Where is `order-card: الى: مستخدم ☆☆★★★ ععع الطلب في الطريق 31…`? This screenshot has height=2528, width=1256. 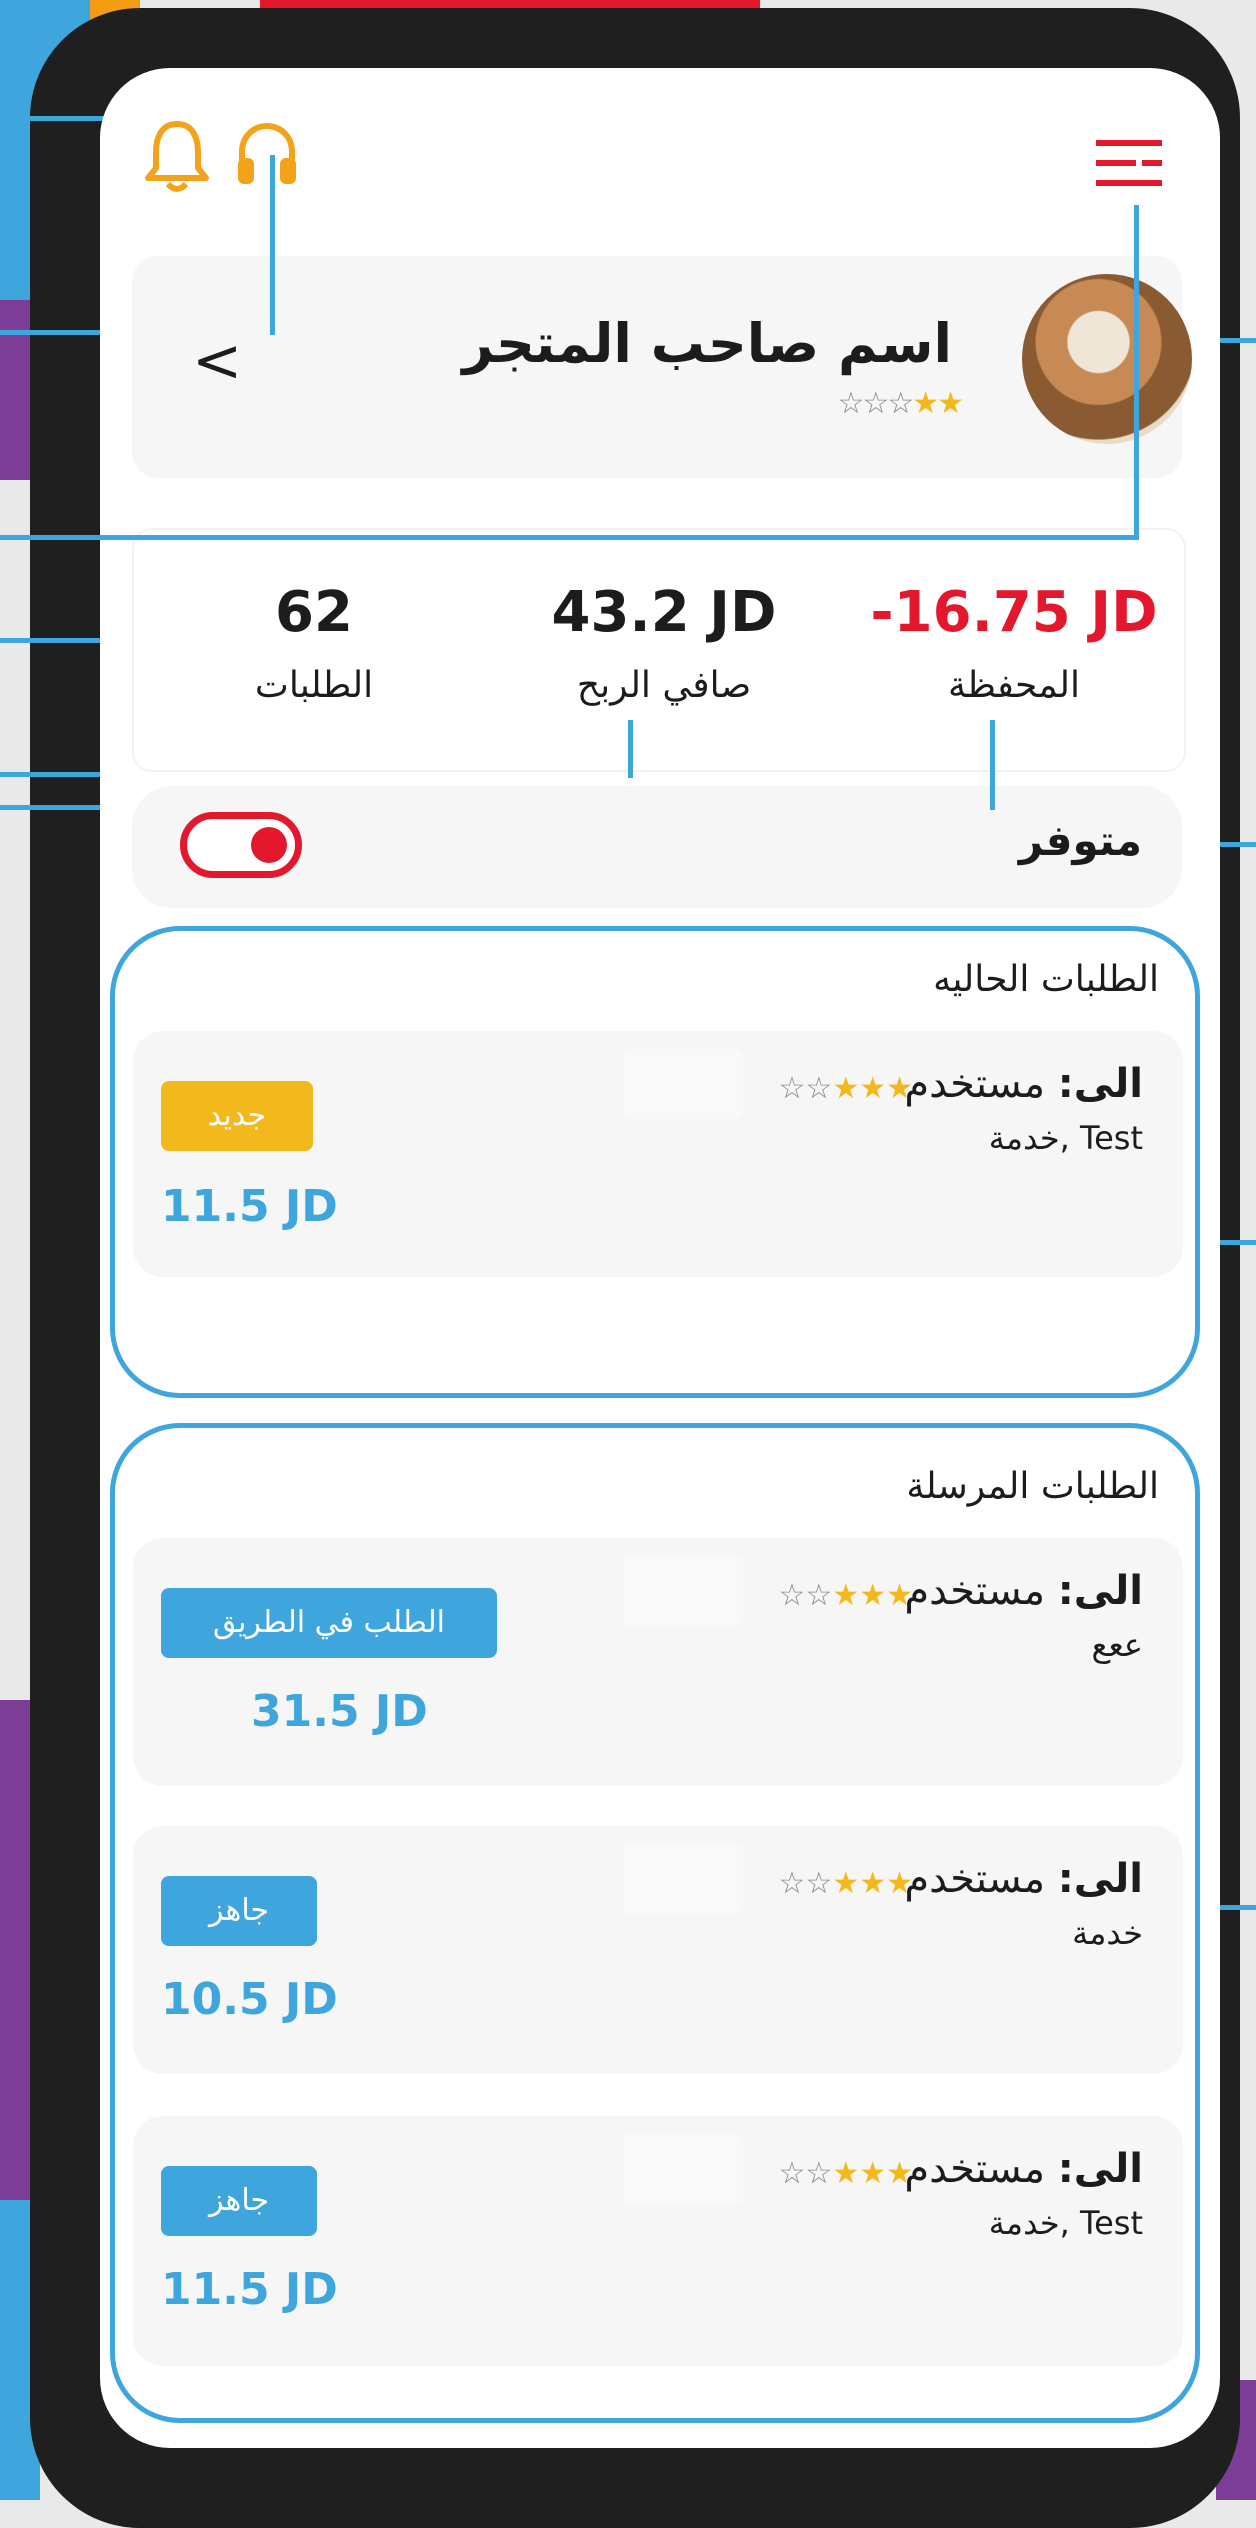
order-card: الى: مستخدم ☆☆★★★ ععع الطلب في الطريق 31… is located at coordinates (658, 1662).